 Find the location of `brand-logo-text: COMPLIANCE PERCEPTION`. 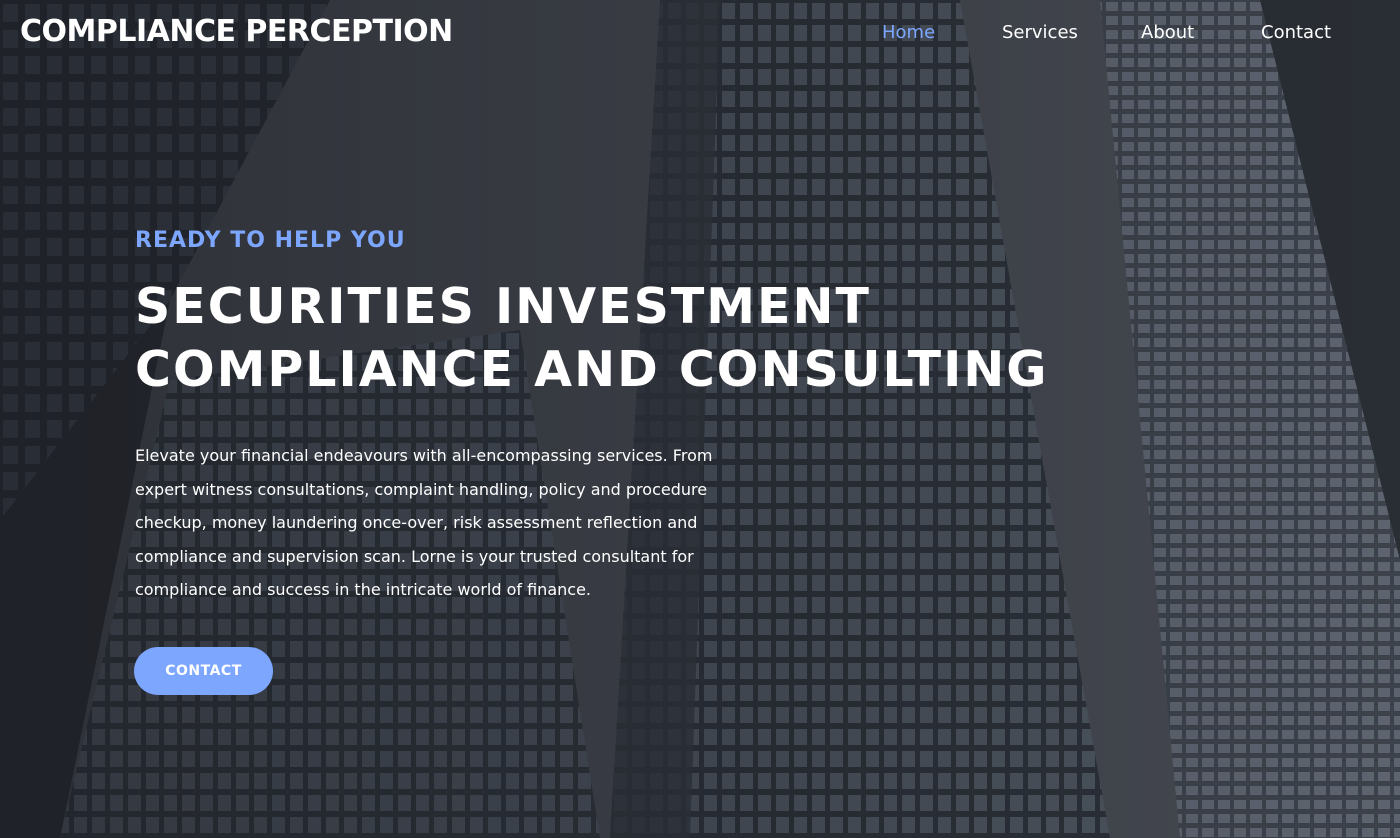

brand-logo-text: COMPLIANCE PERCEPTION is located at coordinates (236, 31).